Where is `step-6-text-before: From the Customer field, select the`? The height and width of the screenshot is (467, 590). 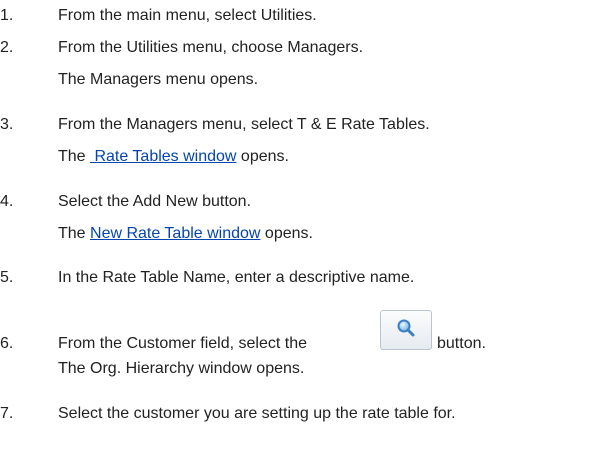 step-6-text-before: From the Customer field, select the is located at coordinates (182, 343).